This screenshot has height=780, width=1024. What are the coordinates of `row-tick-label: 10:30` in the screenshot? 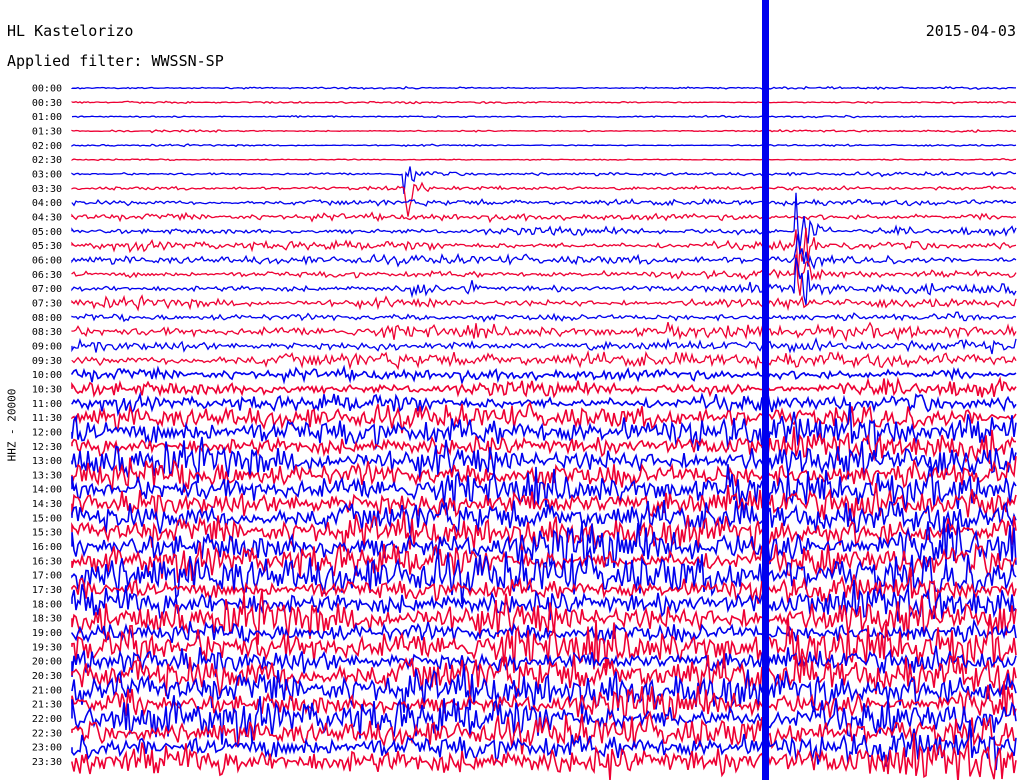 It's located at (47, 389).